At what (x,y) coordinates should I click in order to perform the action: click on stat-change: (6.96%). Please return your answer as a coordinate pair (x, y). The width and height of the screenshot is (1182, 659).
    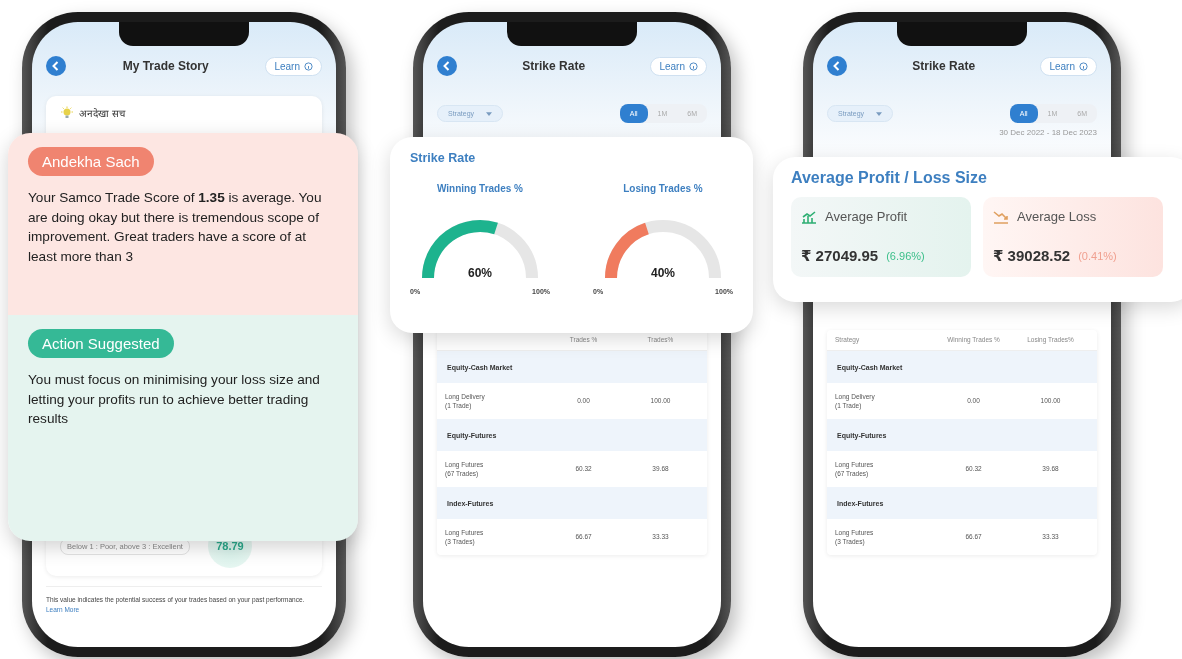
    Looking at the image, I should click on (905, 256).